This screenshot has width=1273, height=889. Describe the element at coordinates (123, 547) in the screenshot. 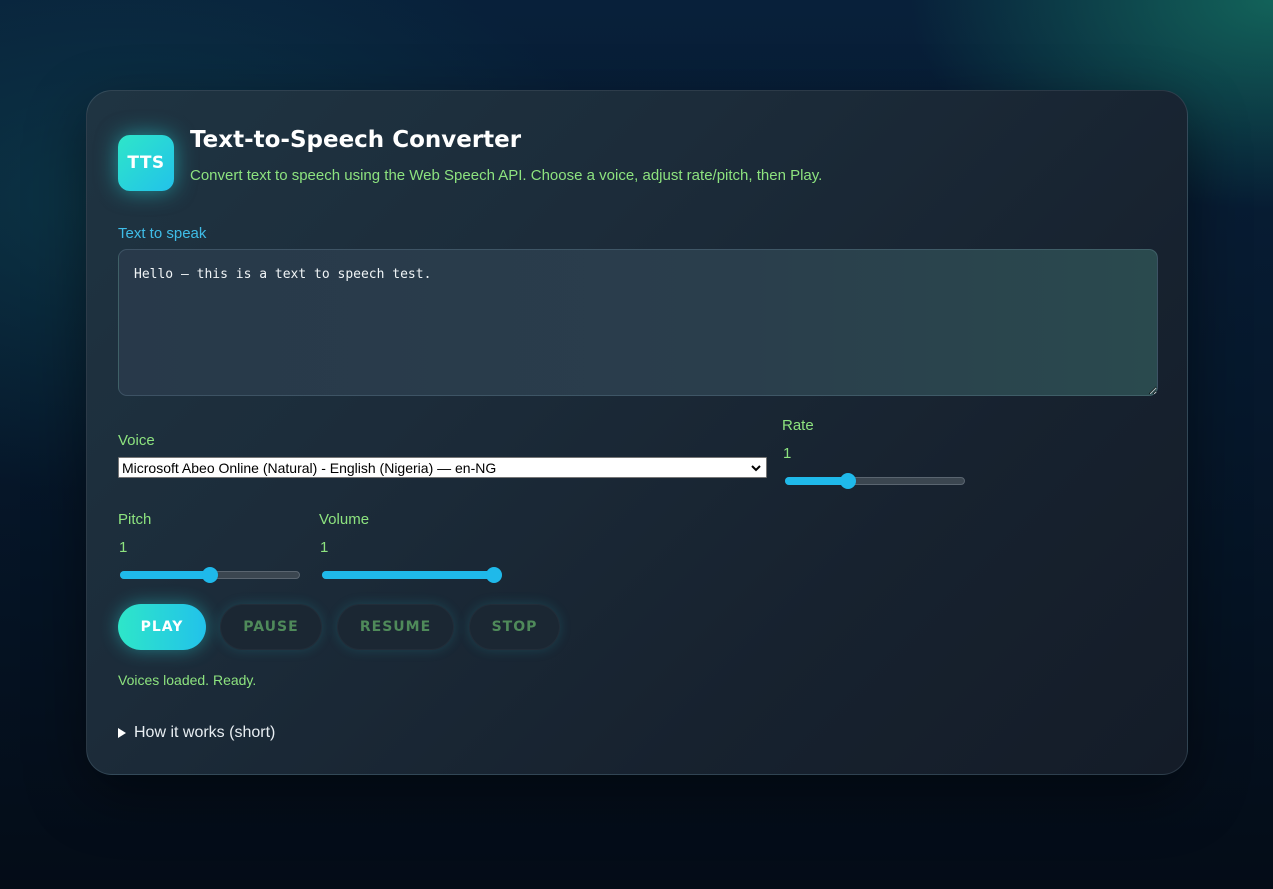

I see `pitch-value: 1` at that location.